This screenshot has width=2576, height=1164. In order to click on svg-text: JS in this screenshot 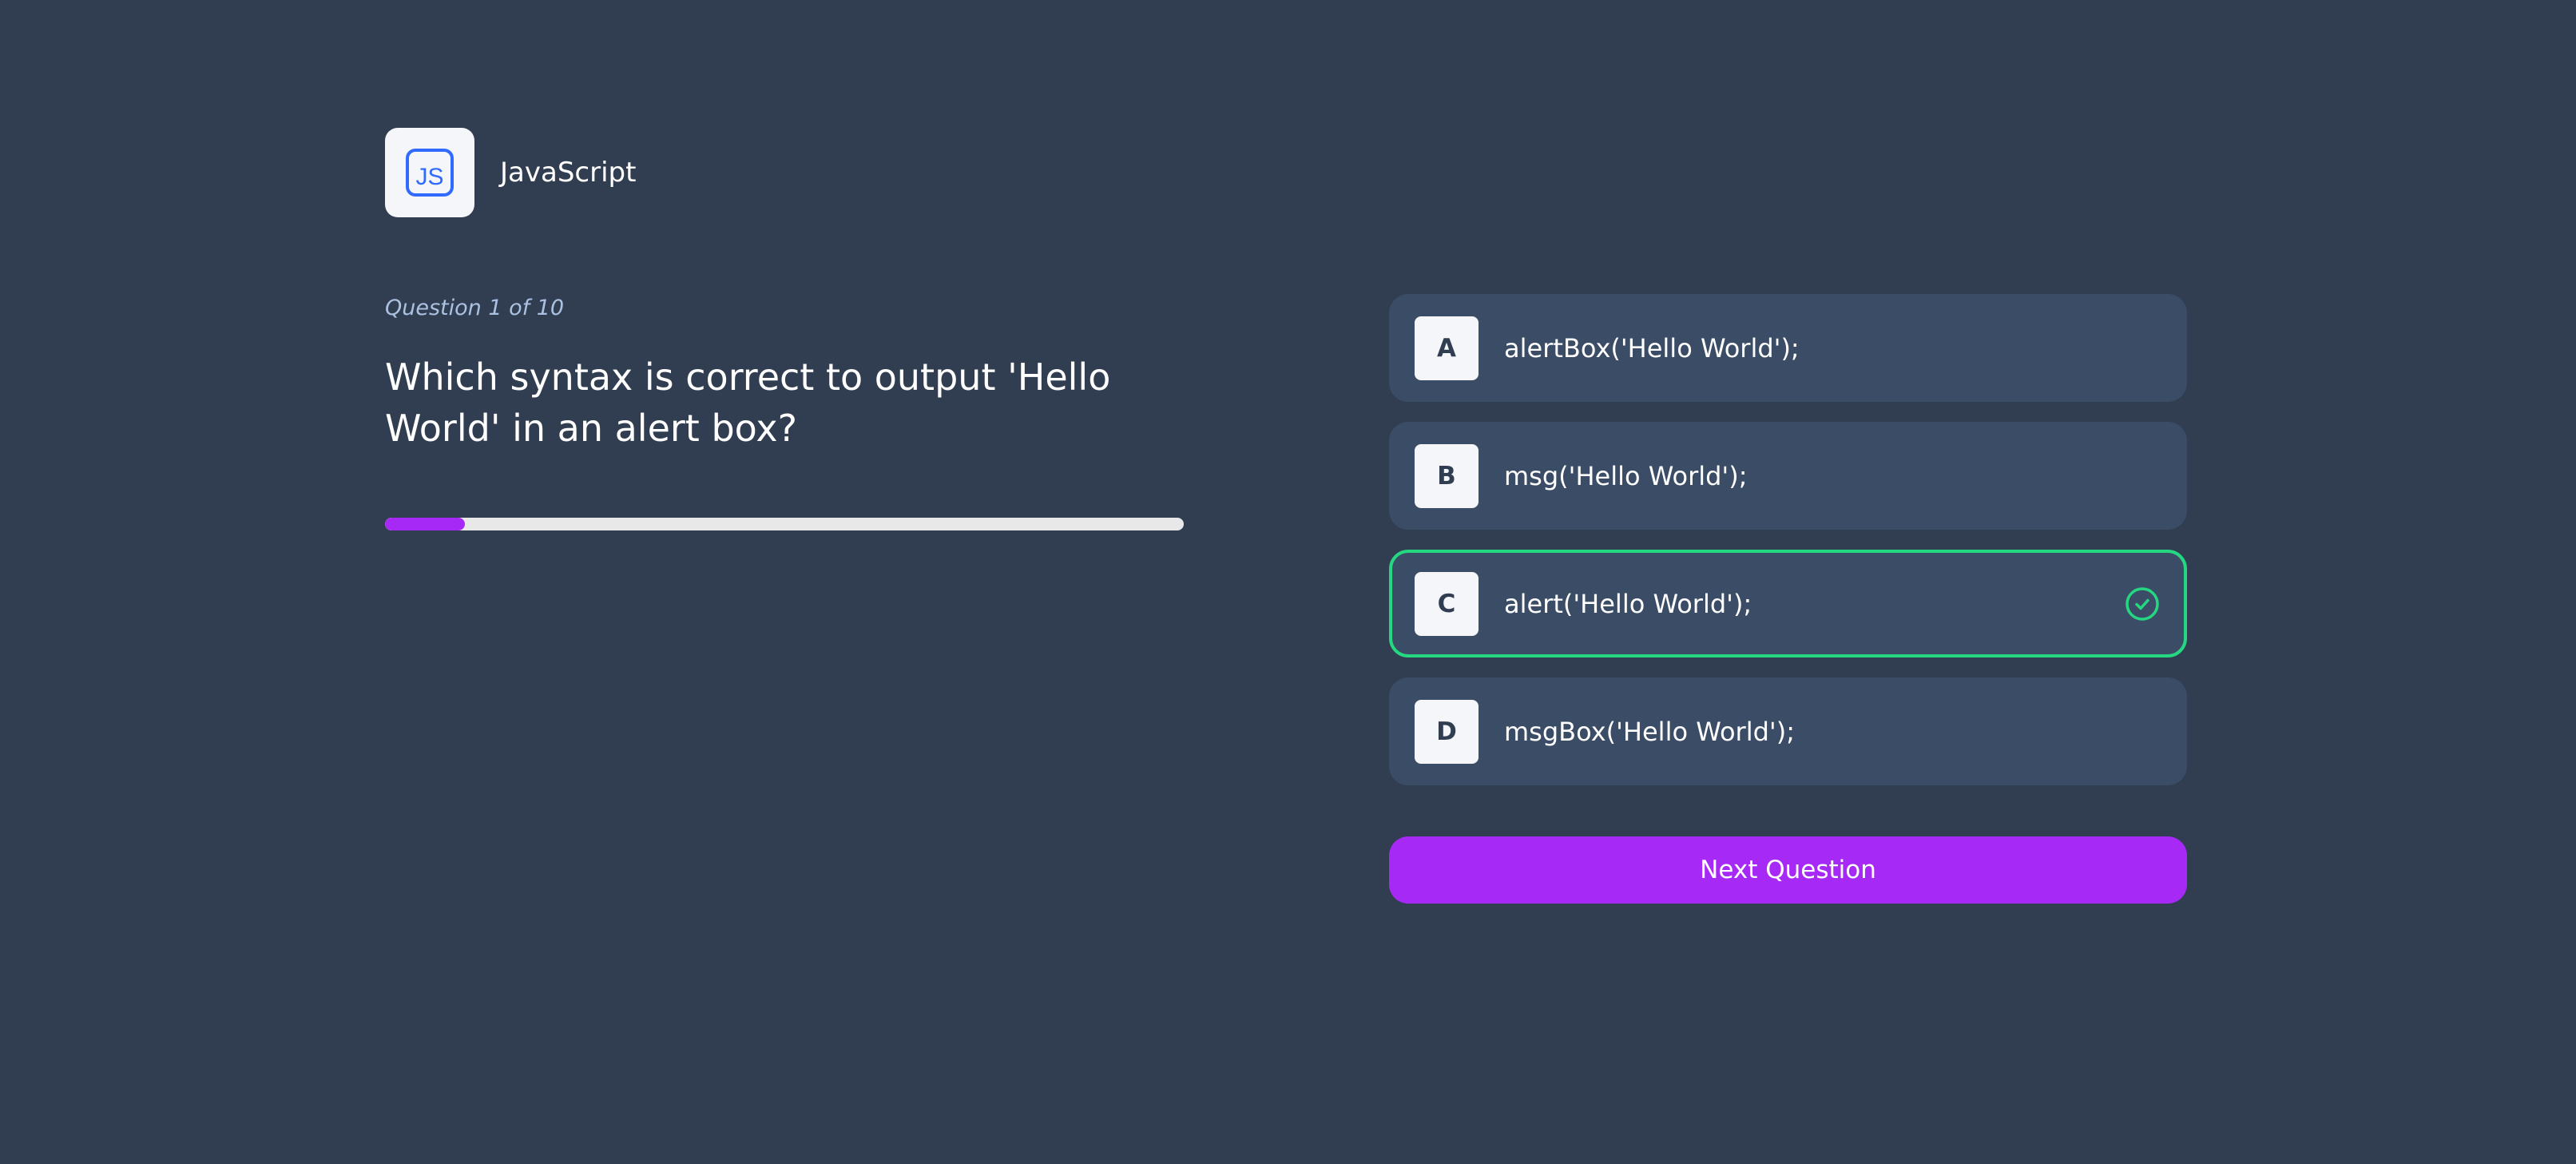, I will do `click(429, 177)`.